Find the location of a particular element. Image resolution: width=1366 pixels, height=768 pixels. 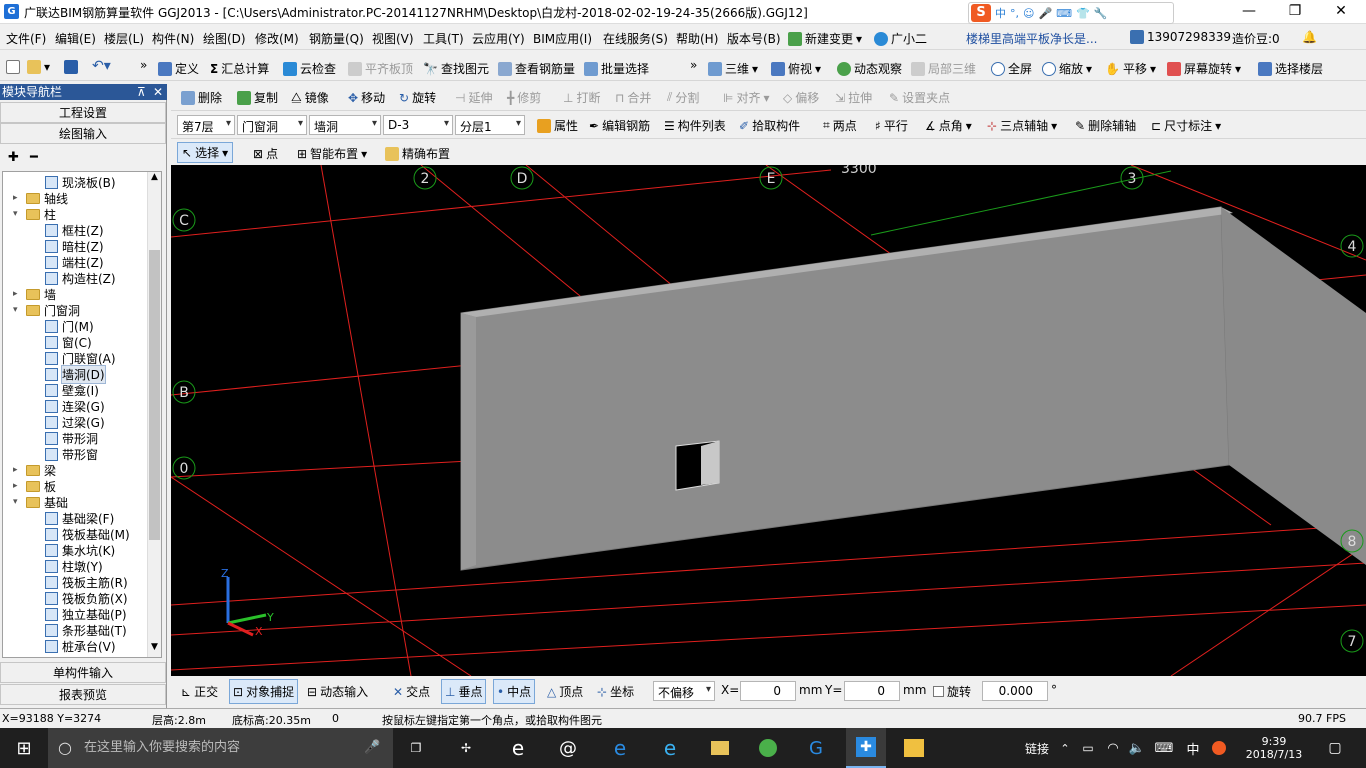

local-3d-button: 局部三维 is located at coordinates (943, 68).